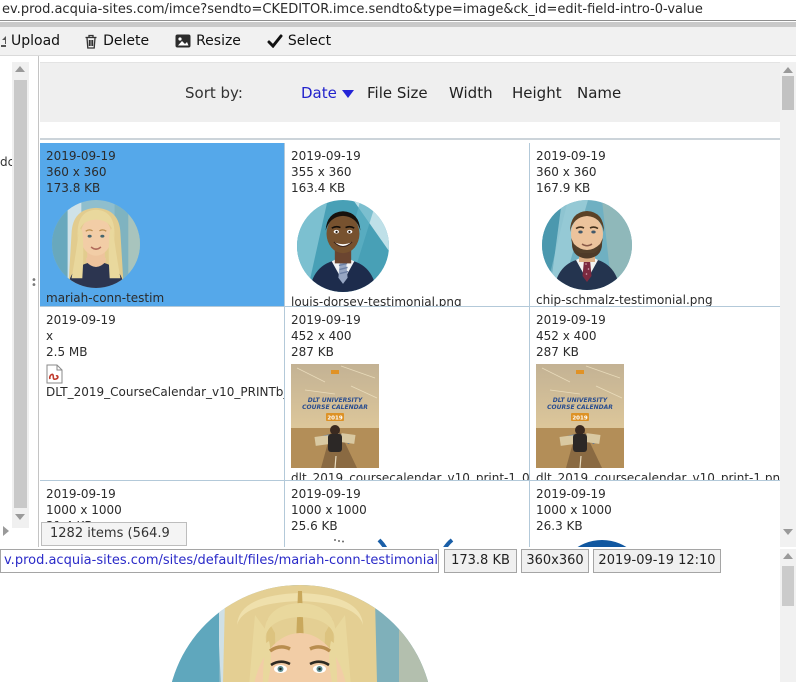 The image size is (796, 682). I want to click on folder-tree-pane: dc9 ••, so click(19, 301).